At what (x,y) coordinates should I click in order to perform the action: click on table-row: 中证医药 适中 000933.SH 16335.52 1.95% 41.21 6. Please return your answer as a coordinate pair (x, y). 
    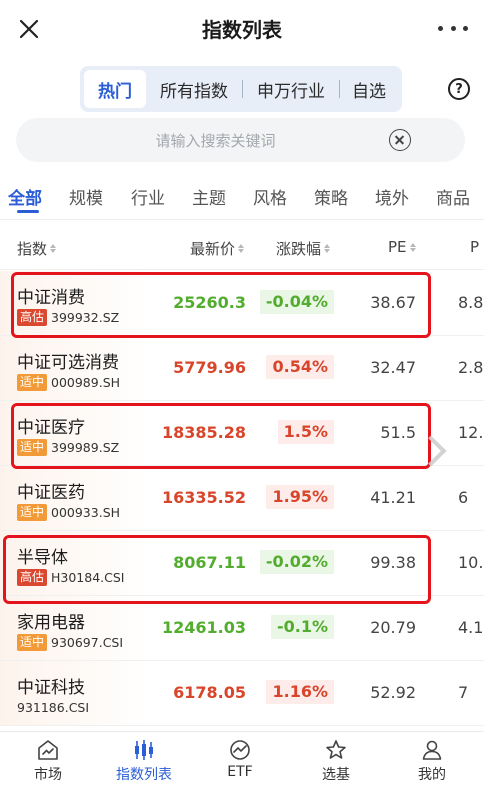
    Looking at the image, I should click on (242, 498).